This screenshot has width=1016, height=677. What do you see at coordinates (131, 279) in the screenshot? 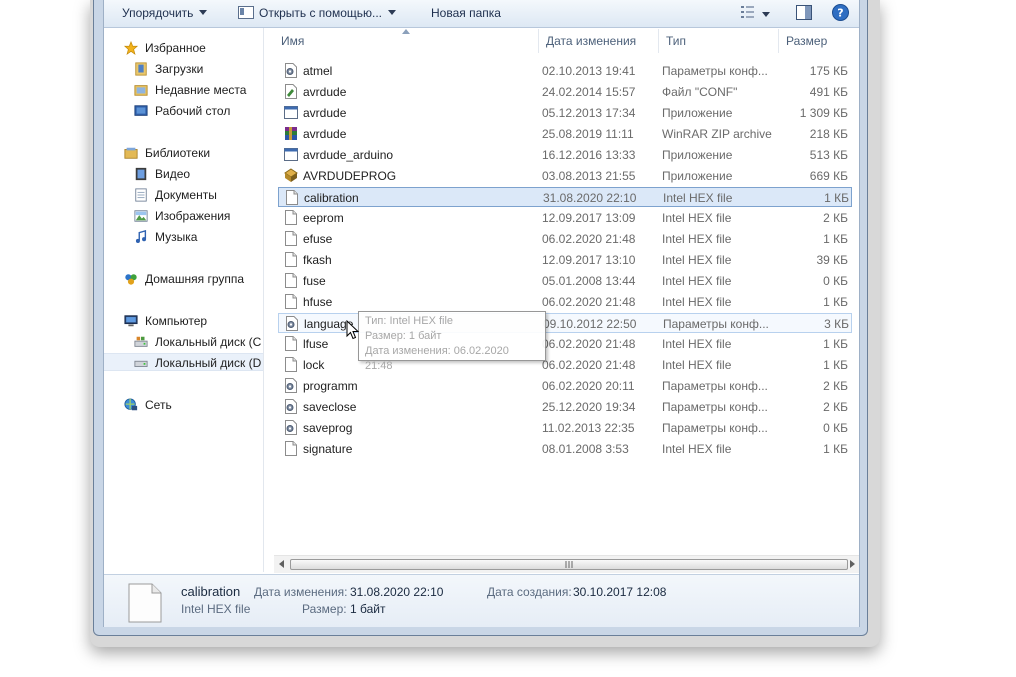
I see `homegroup-icon` at bounding box center [131, 279].